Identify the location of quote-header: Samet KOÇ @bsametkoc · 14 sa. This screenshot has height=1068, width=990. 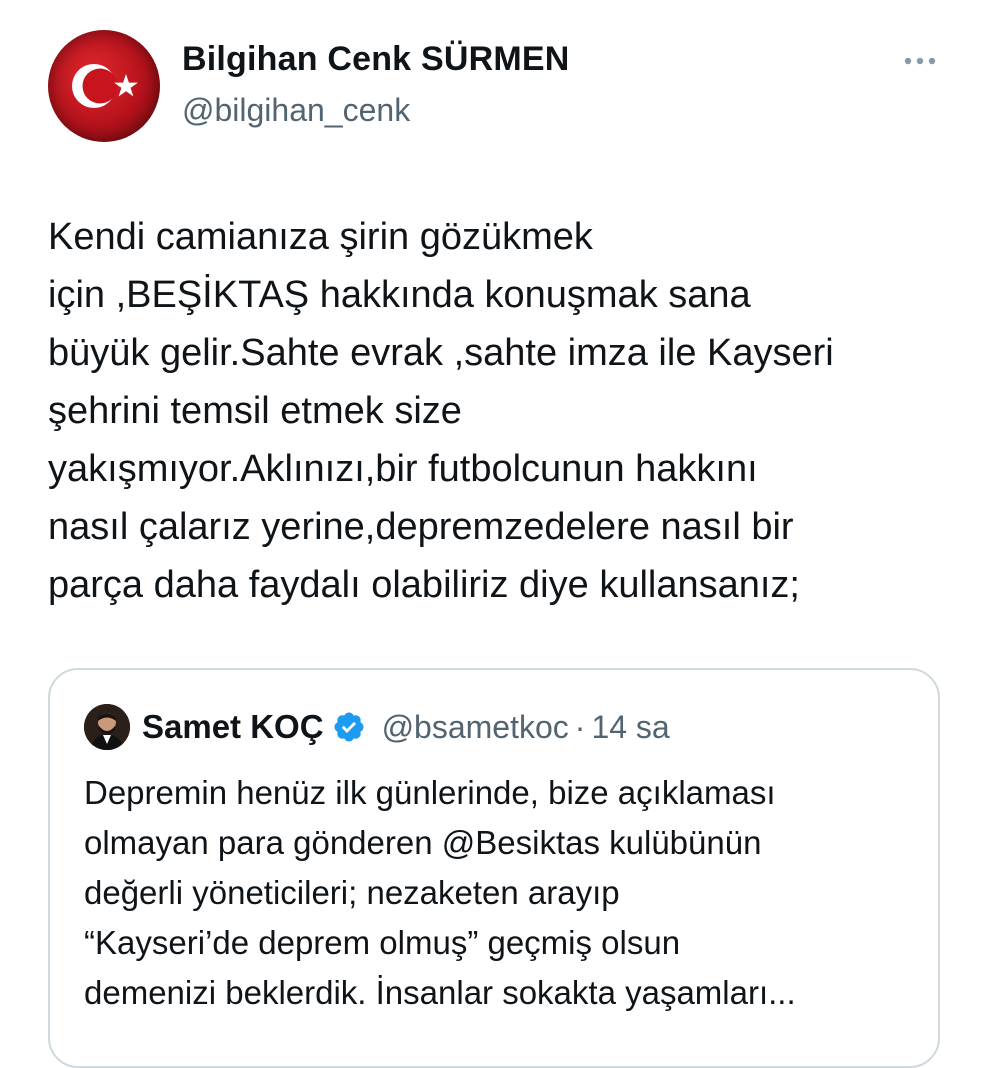
(406, 727).